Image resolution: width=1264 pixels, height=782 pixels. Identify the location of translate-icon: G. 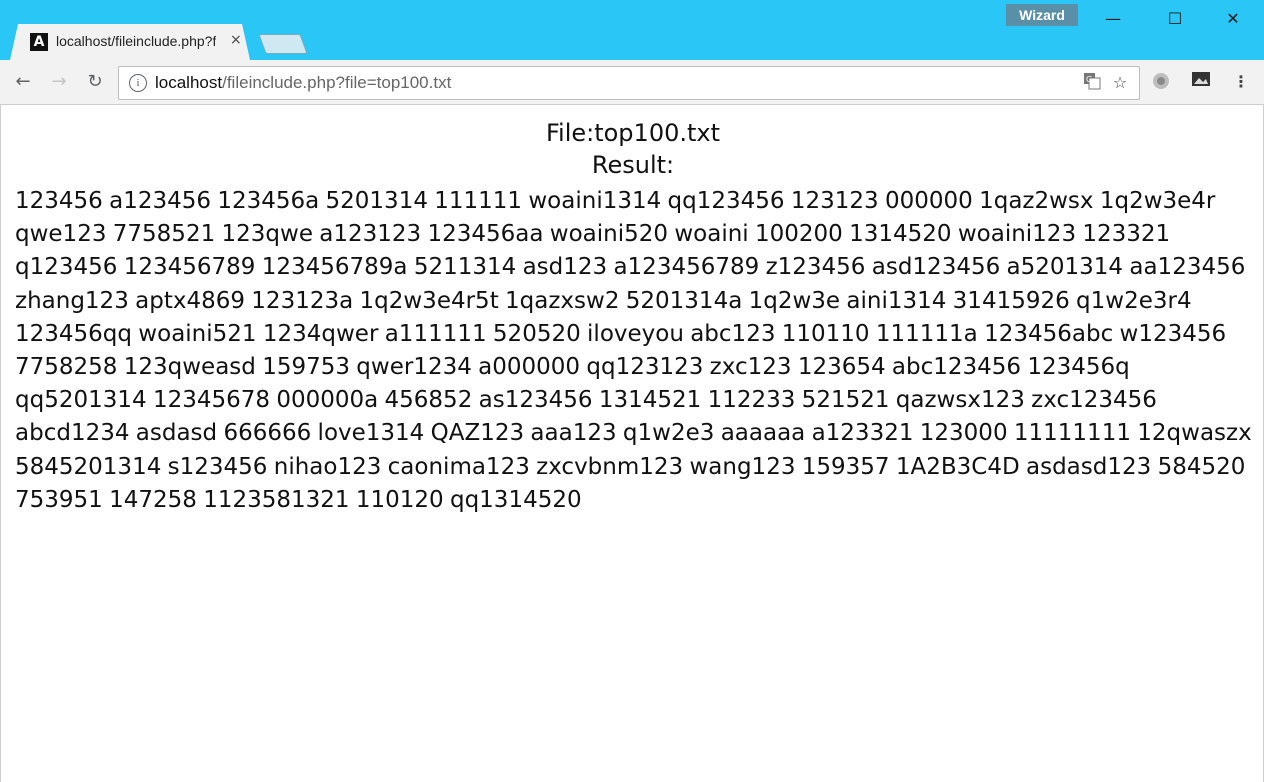
(1092, 83).